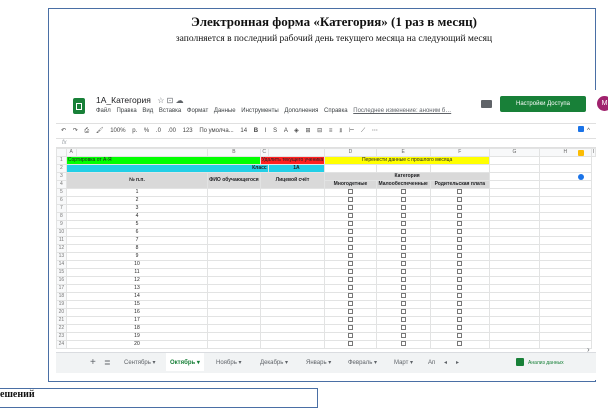 The image size is (608, 408). I want to click on row-number: 15, so click(61, 272).